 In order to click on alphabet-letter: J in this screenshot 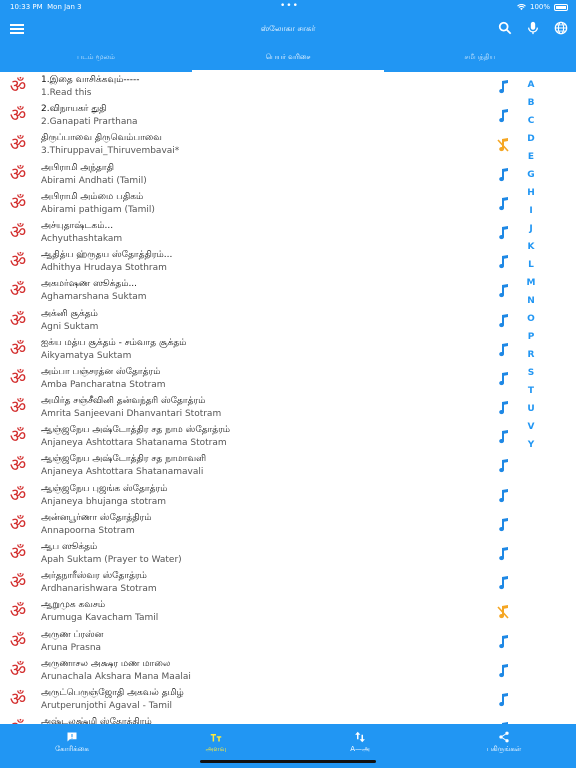, I will do `click(531, 229)`.